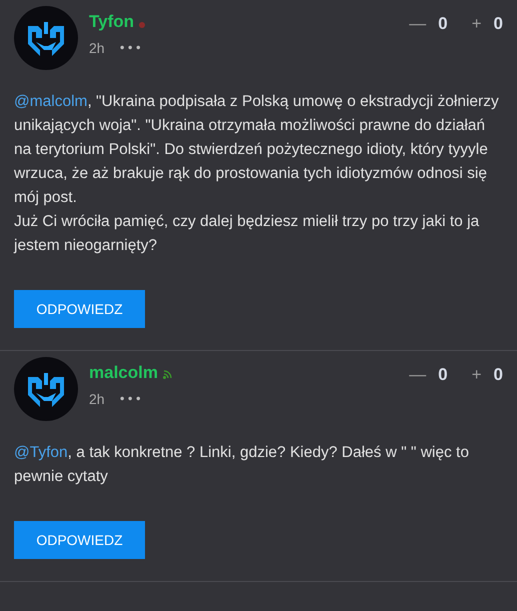  What do you see at coordinates (111, 22) in the screenshot?
I see `username: Tyfon` at bounding box center [111, 22].